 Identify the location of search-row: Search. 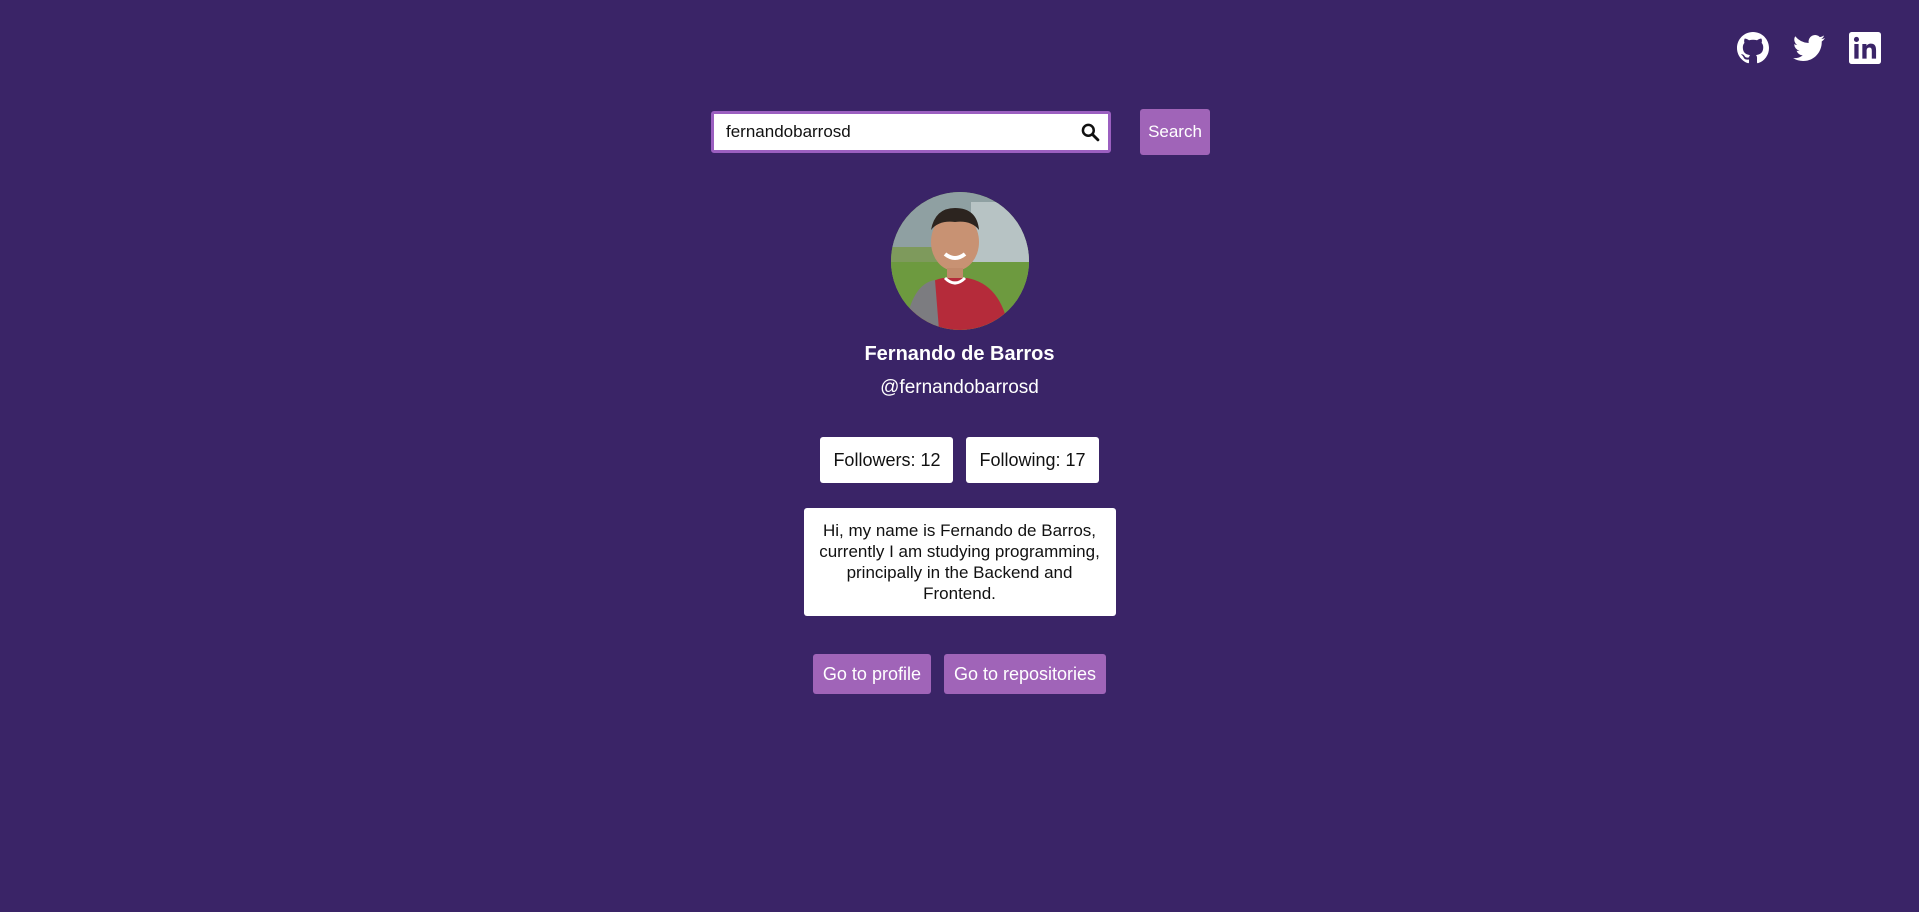
(960, 132).